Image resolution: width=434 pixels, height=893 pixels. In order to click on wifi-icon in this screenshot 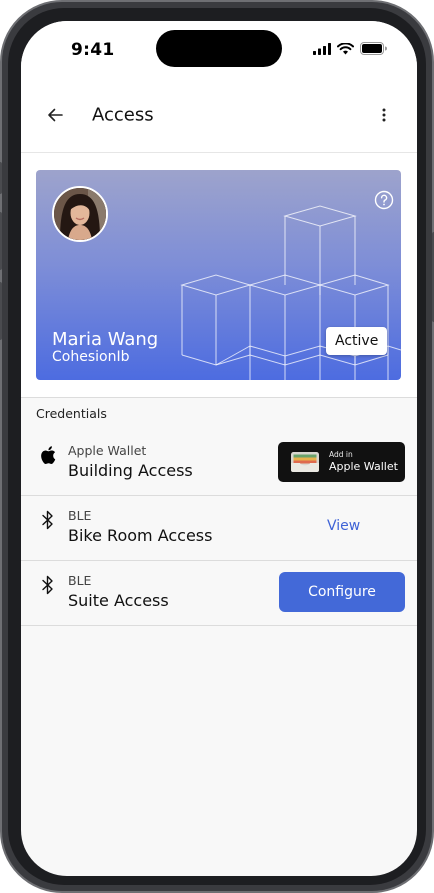, I will do `click(345, 48)`.